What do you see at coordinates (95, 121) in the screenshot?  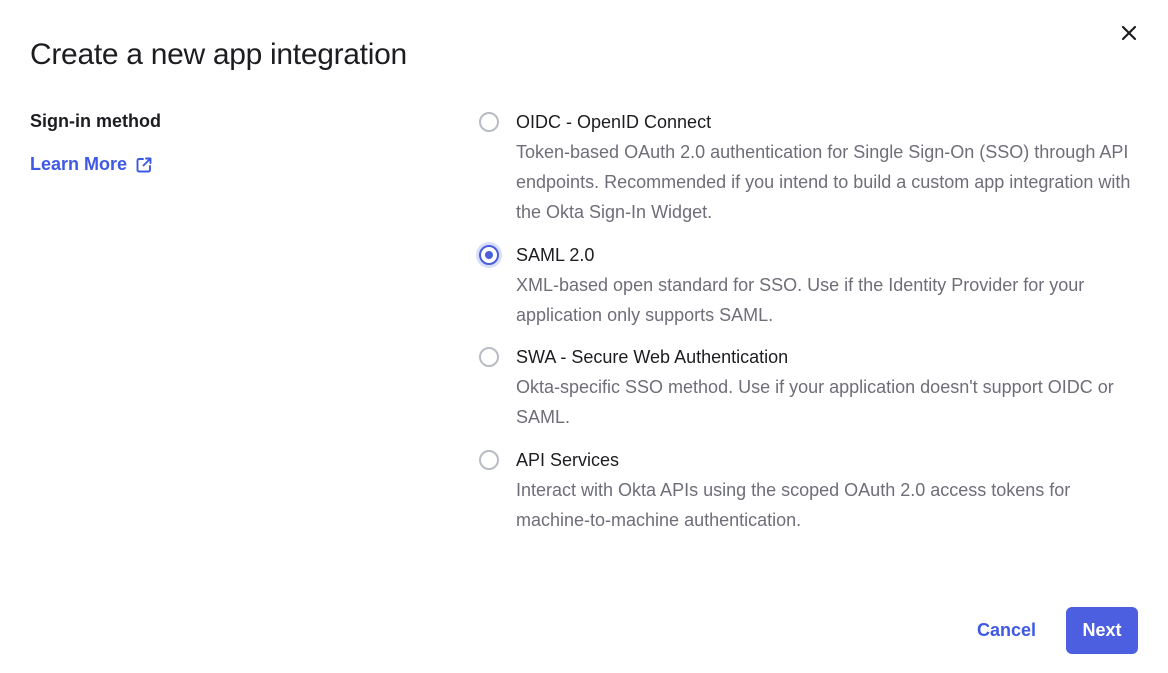 I see `sign-in-method-label: Sign-in method` at bounding box center [95, 121].